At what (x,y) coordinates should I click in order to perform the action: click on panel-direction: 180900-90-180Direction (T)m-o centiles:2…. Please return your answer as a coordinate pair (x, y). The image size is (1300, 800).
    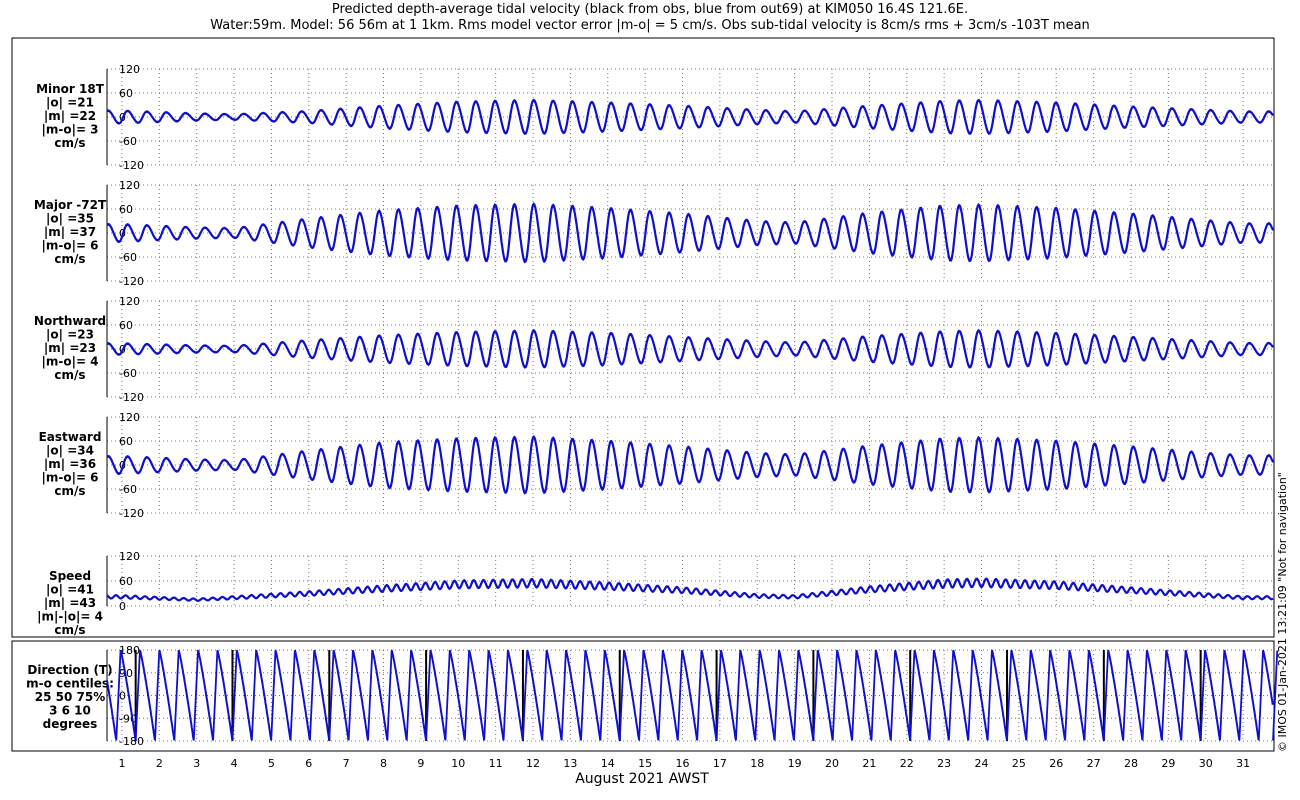
    Looking at the image, I should click on (652, 696).